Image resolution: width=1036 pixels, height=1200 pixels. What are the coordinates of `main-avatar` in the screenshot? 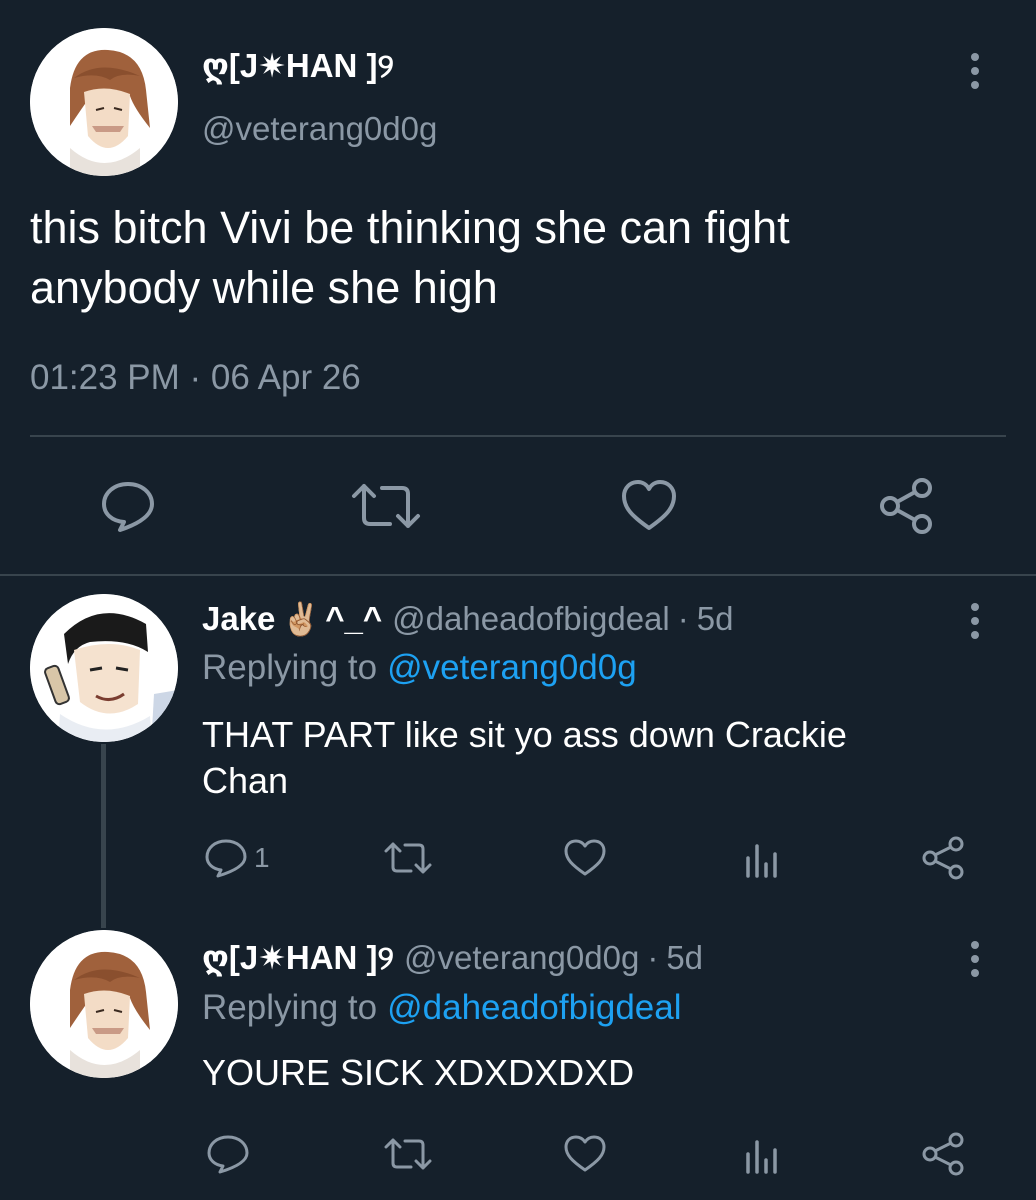 It's located at (104, 102).